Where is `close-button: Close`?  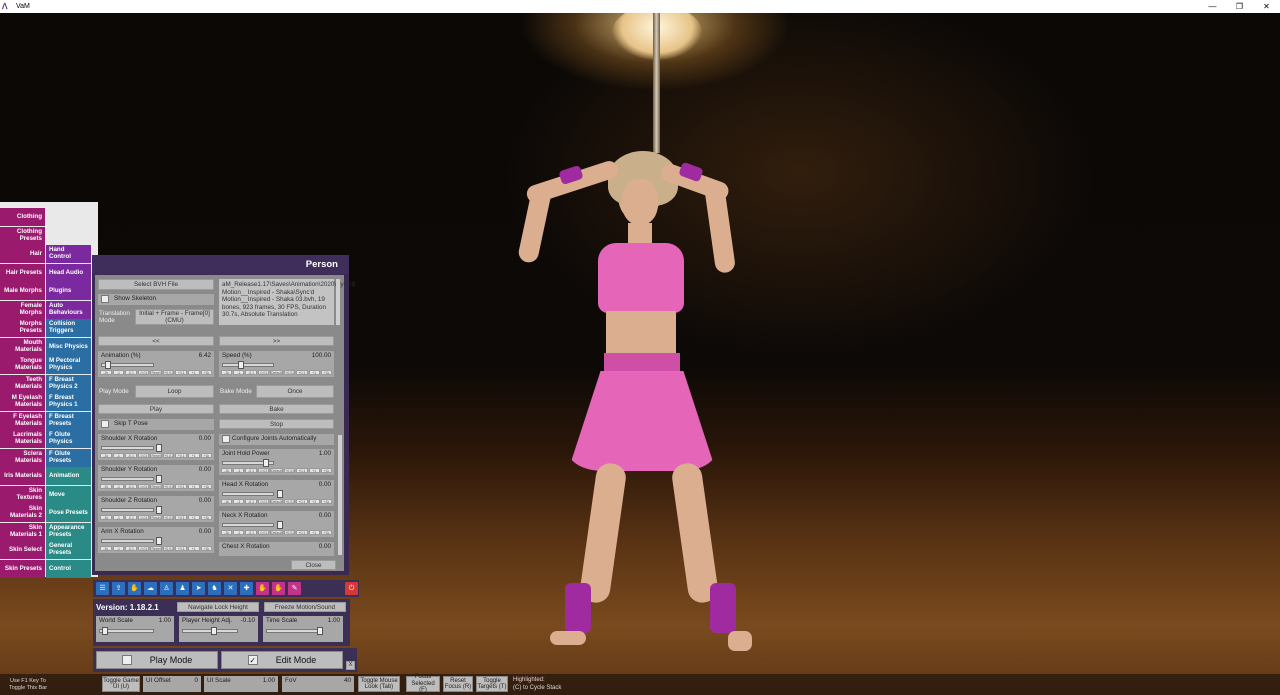
close-button: Close is located at coordinates (313, 565).